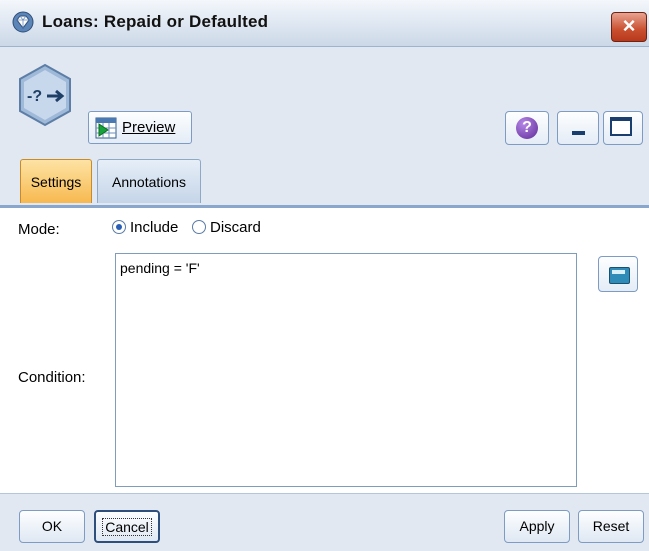 The width and height of the screenshot is (649, 551). Describe the element at coordinates (160, 268) in the screenshot. I see `condition-text: pending = 'F'` at that location.